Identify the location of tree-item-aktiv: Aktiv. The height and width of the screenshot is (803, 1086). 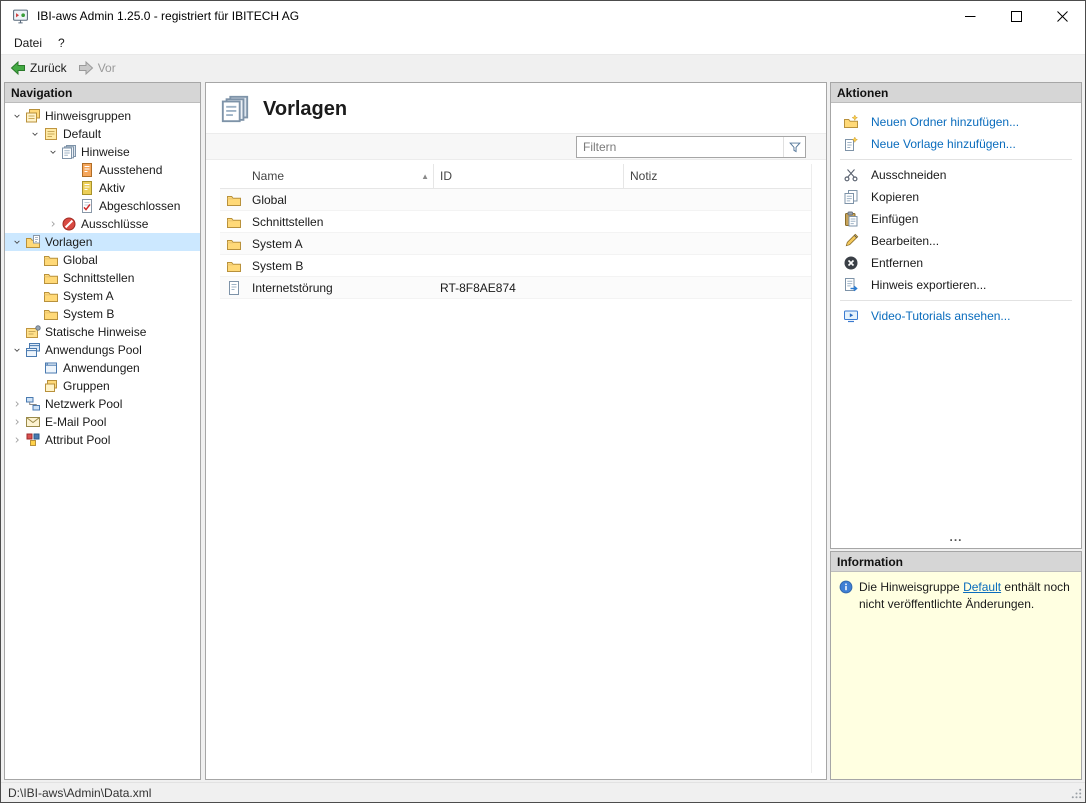
(102, 188).